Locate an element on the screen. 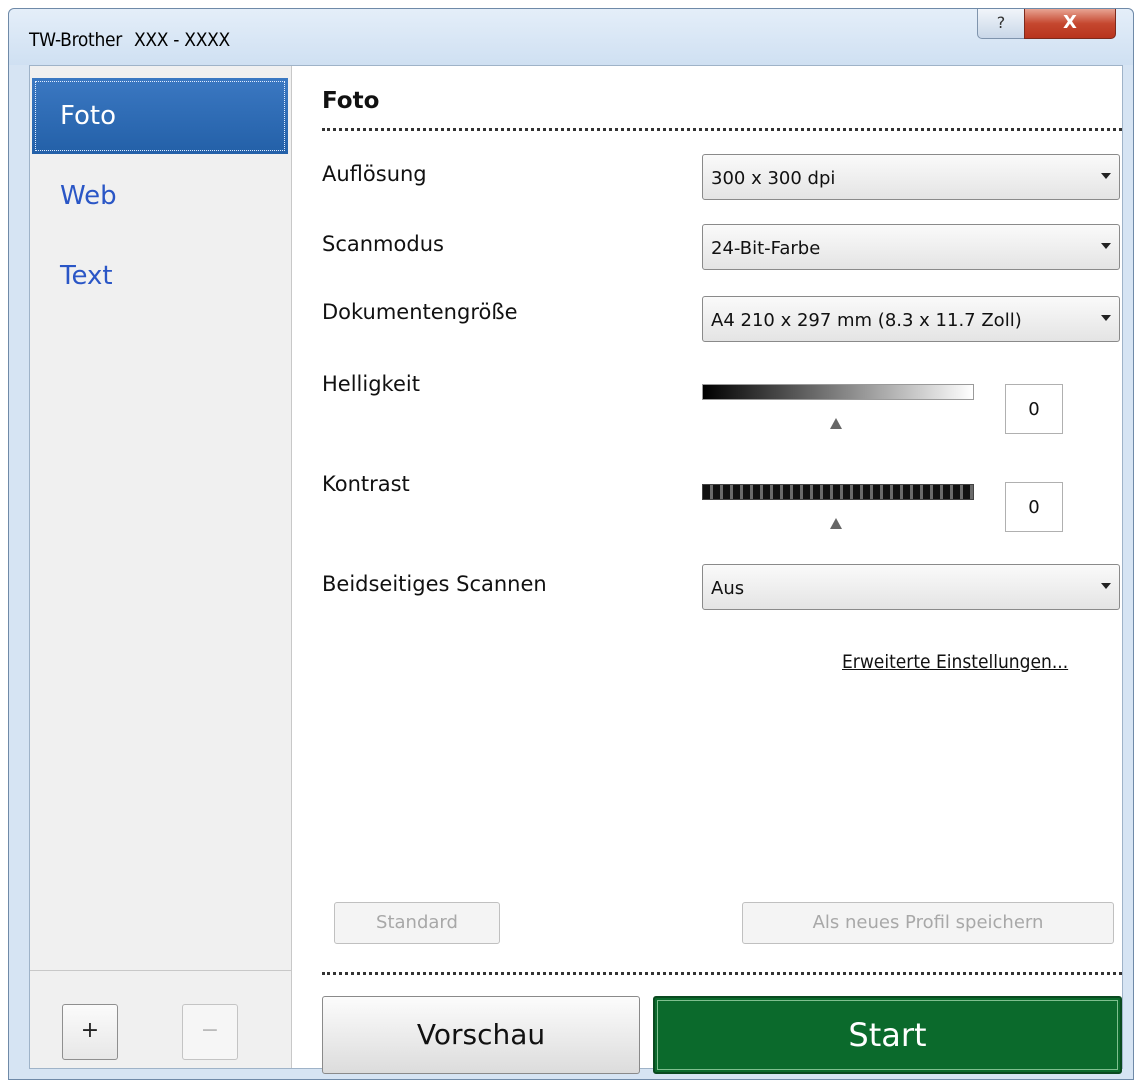 The image size is (1142, 1088). standard-button: Standard is located at coordinates (417, 923).